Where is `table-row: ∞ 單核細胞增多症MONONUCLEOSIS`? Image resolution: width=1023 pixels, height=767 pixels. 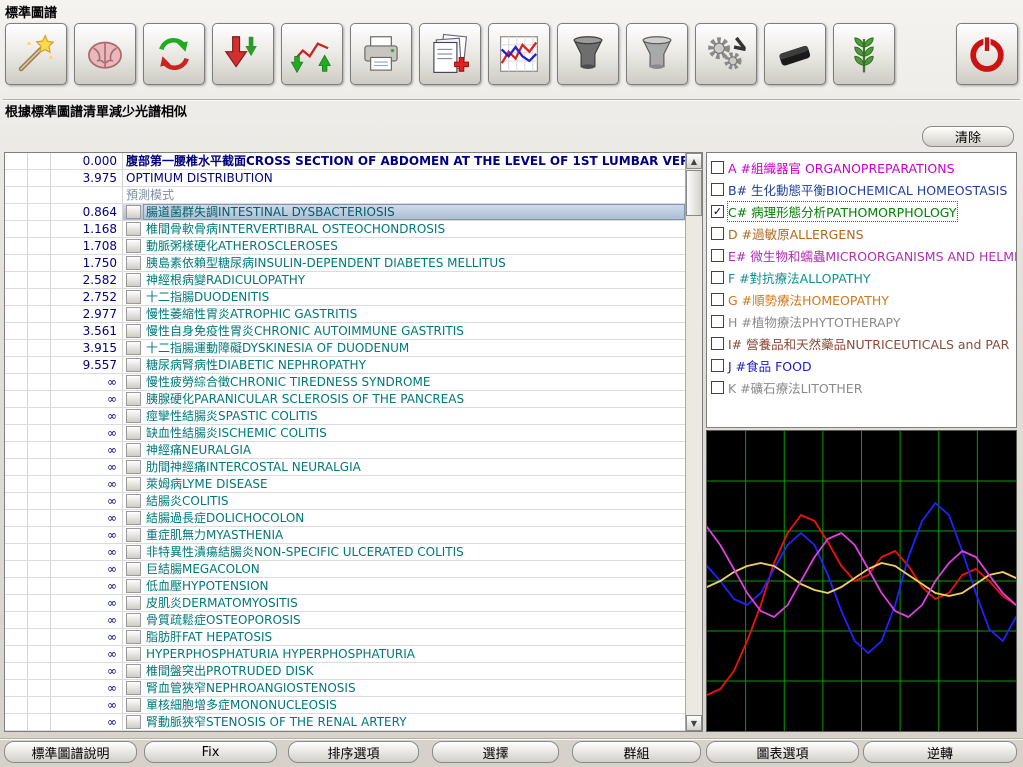
table-row: ∞ 單核細胞增多症MONONUCLEOSIS is located at coordinates (345, 705).